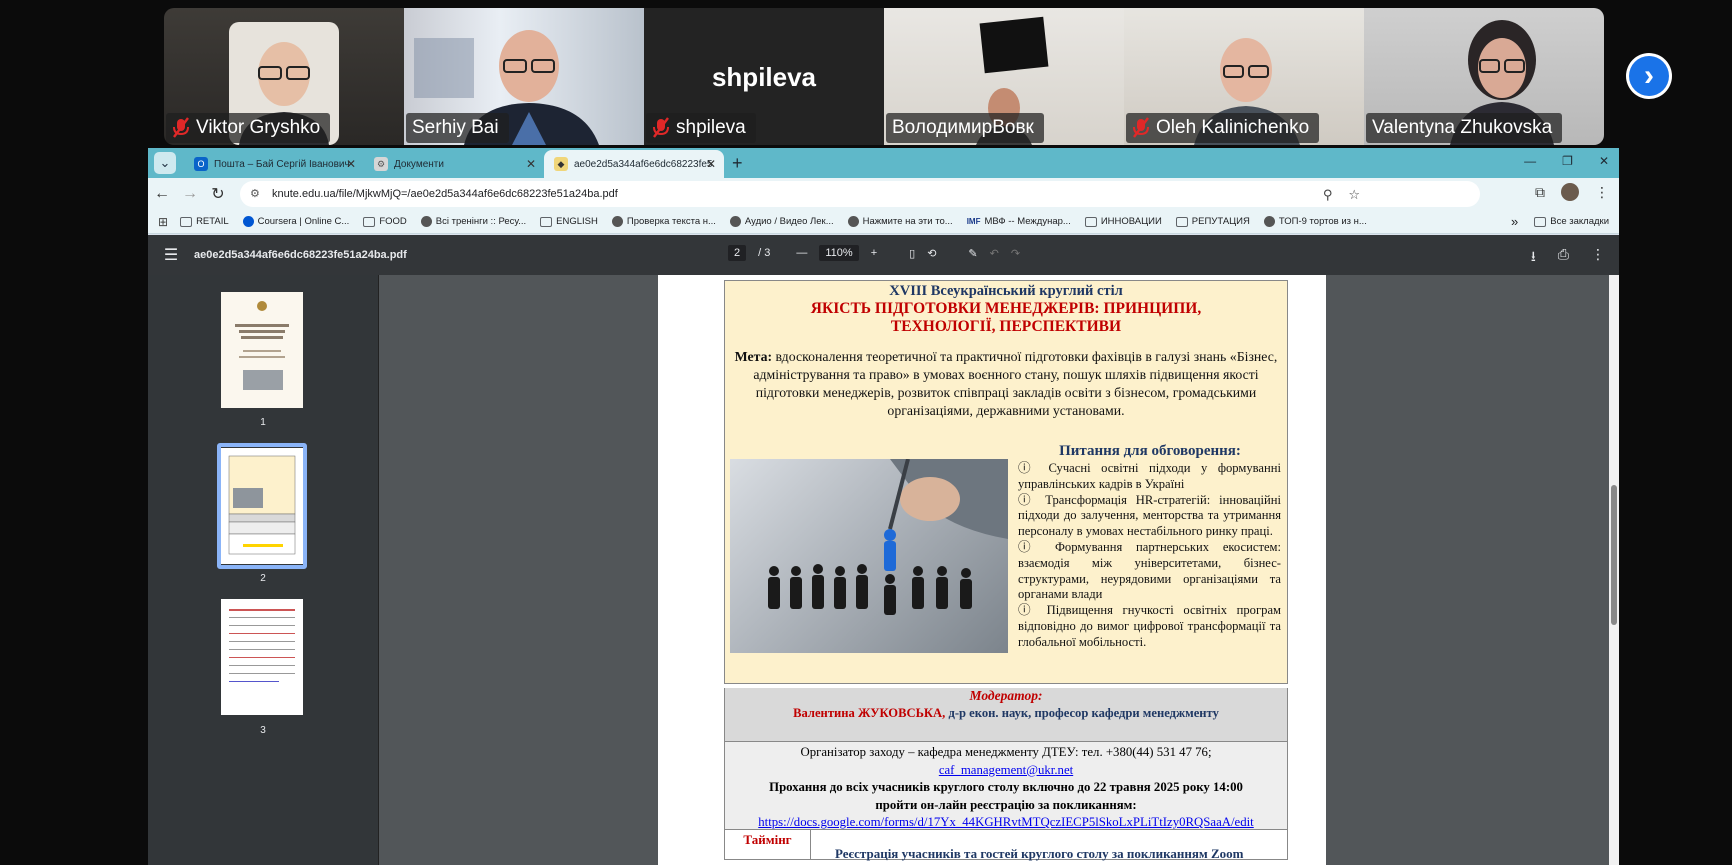 The height and width of the screenshot is (865, 1732). Describe the element at coordinates (282, 164) in the screenshot. I see `tab-label: Пошта – Бай Сергій Іванович` at that location.